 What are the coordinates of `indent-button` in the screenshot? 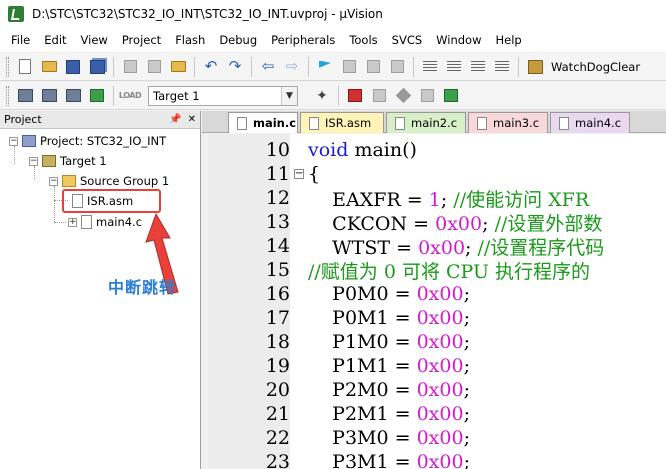 It's located at (430, 67).